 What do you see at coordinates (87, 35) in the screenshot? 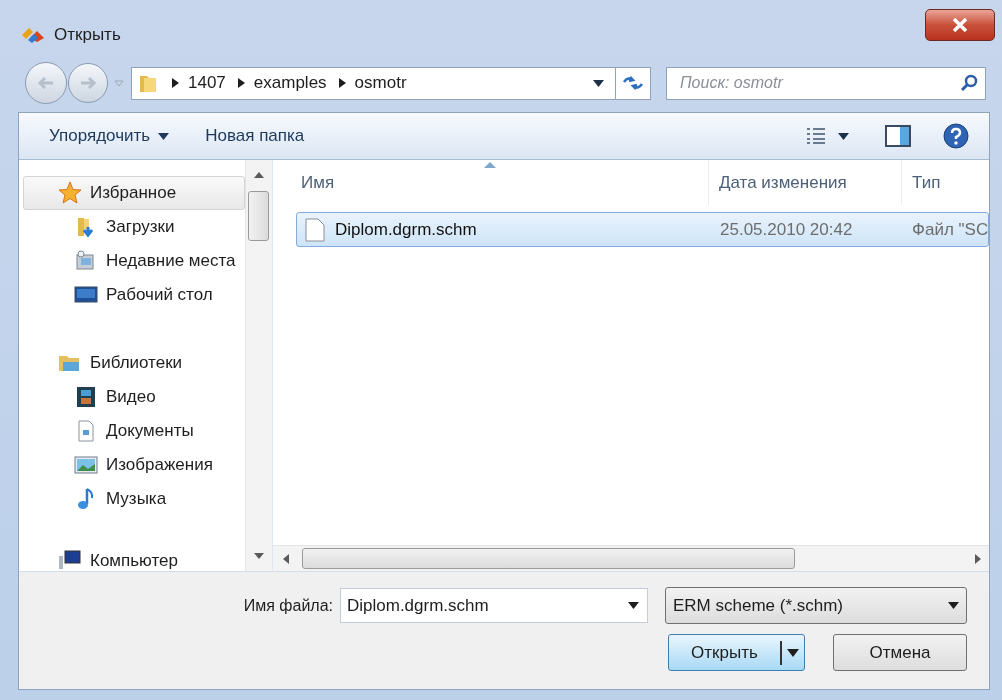
I see `window-title: Открыть` at bounding box center [87, 35].